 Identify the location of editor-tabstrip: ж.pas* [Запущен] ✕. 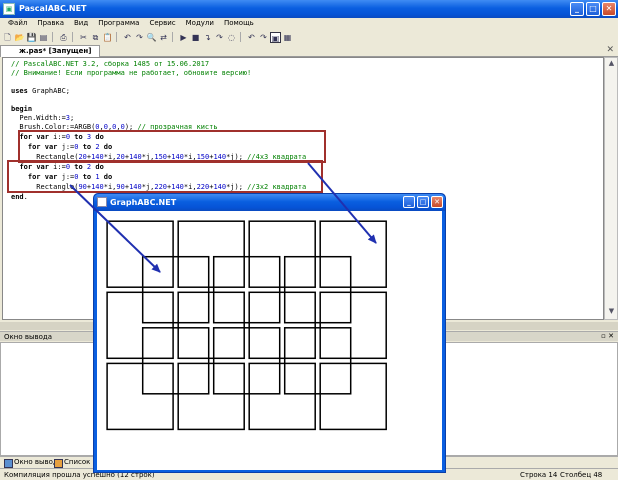
(309, 51).